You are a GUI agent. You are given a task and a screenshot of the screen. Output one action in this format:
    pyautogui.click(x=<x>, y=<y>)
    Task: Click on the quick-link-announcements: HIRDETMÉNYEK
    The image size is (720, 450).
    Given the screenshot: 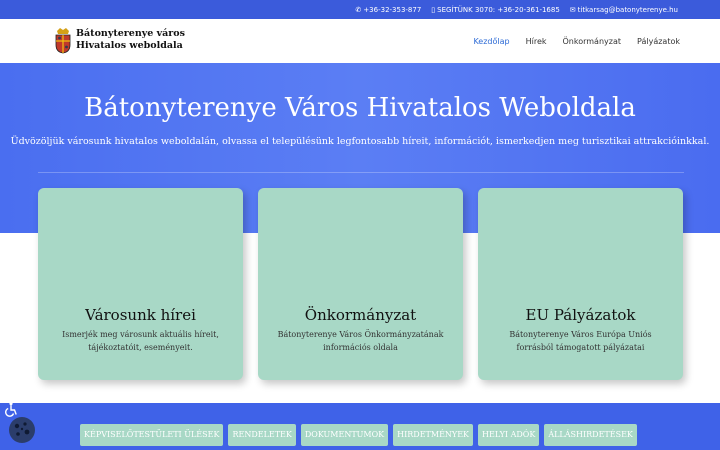 What is the action you would take?
    pyautogui.click(x=433, y=435)
    